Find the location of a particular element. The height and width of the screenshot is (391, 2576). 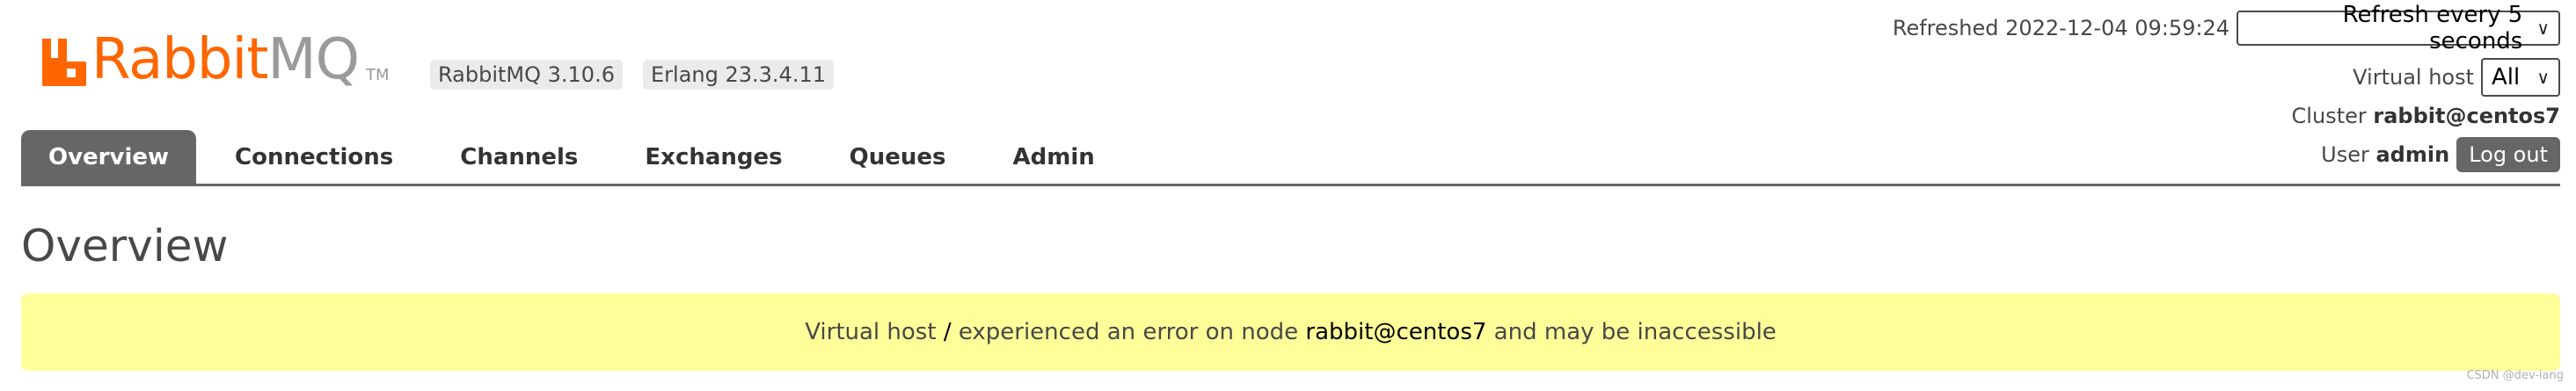

refresh-interval-value: Refresh every 5 seconds is located at coordinates (2432, 28).